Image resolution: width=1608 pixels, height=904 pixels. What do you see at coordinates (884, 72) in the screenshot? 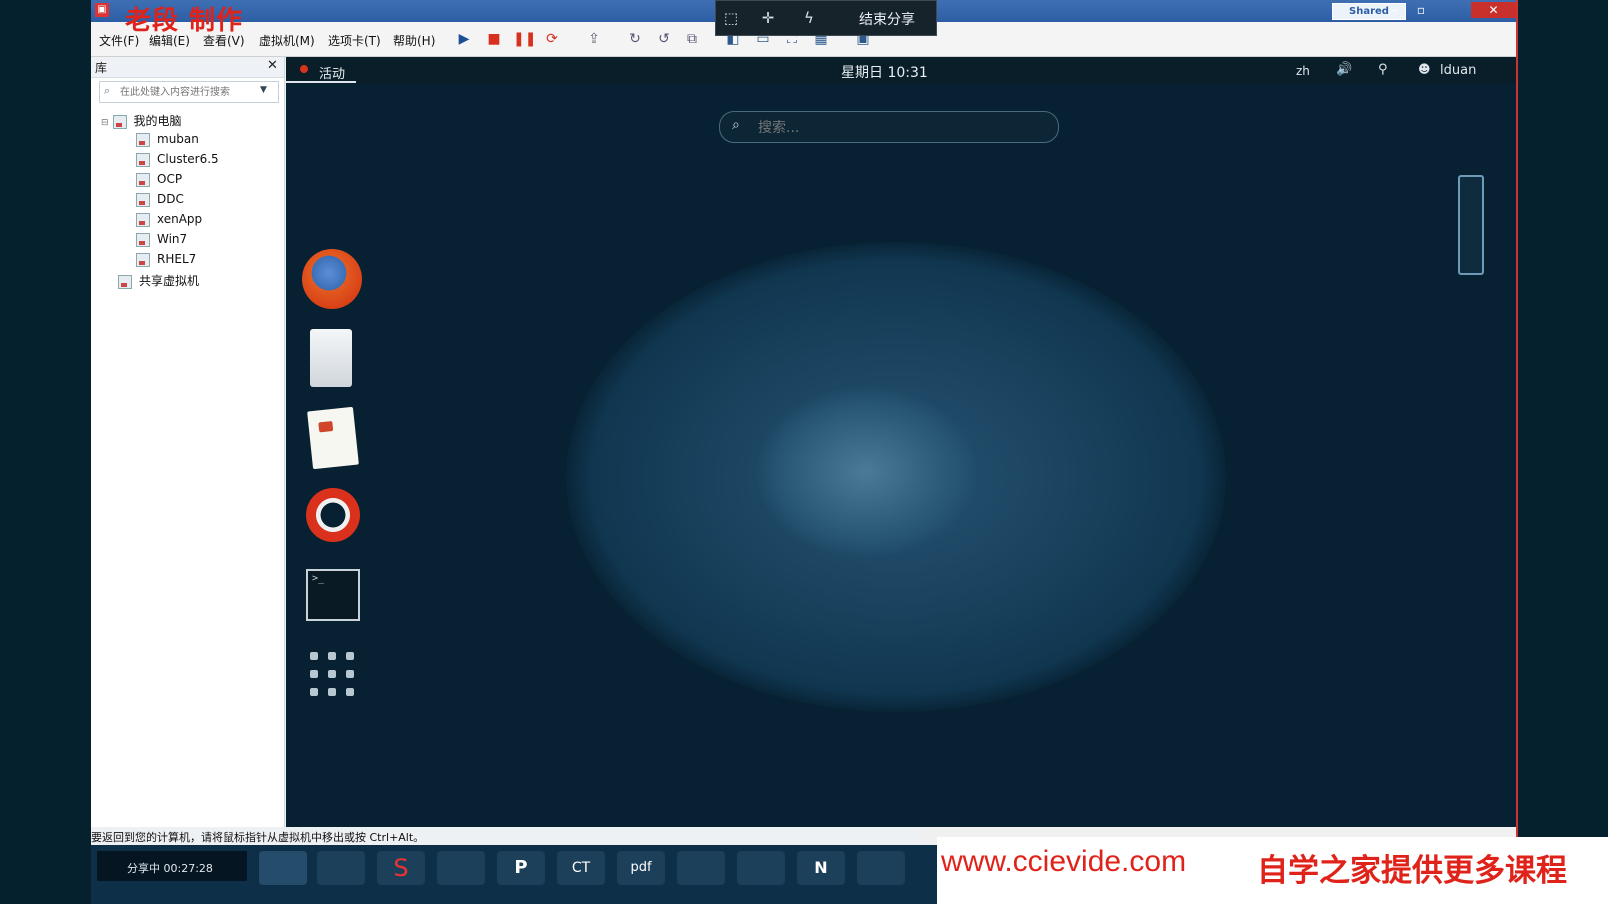
I see `clock: 星期日 10:31` at bounding box center [884, 72].